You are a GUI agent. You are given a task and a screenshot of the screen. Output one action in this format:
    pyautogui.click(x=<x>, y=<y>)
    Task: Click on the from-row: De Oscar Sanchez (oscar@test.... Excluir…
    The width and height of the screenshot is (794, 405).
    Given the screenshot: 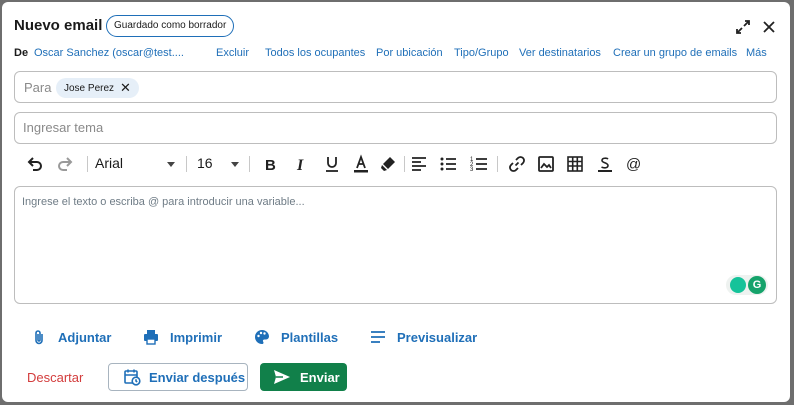 What is the action you would take?
    pyautogui.click(x=396, y=55)
    